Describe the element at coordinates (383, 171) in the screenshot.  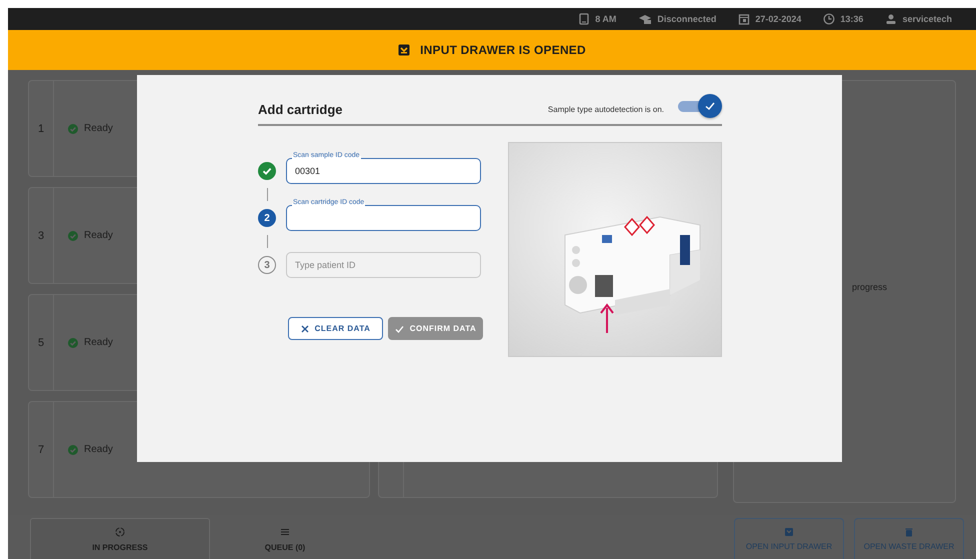
I see `input-field: 00301` at that location.